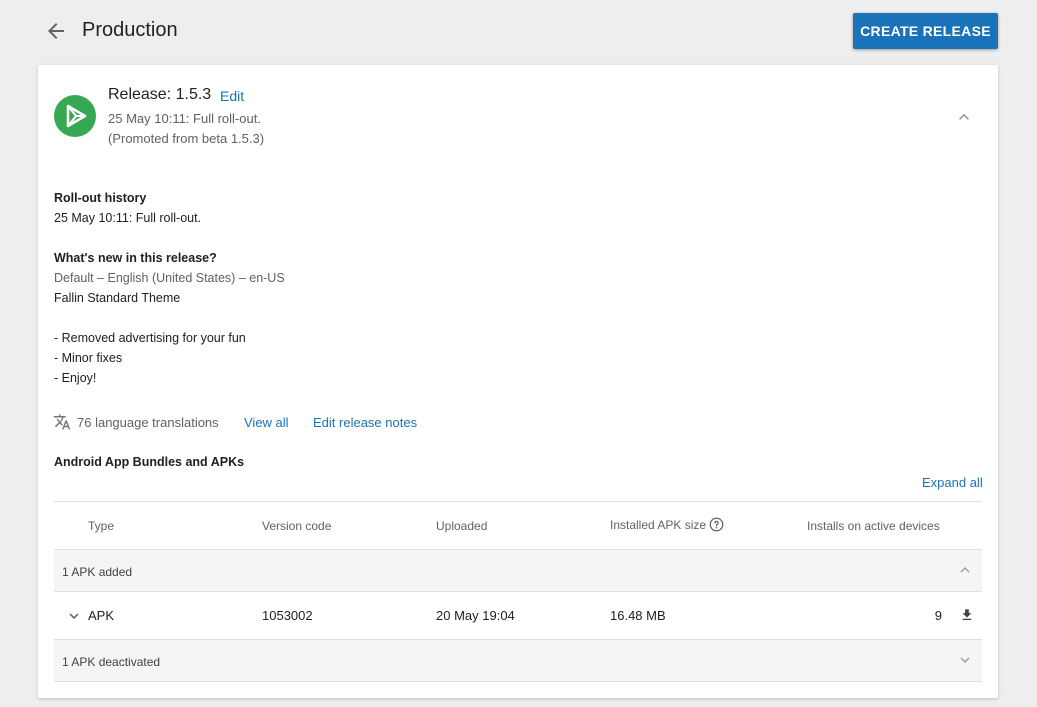 The image size is (1037, 707). Describe the element at coordinates (967, 615) in the screenshot. I see `download-icon` at that location.